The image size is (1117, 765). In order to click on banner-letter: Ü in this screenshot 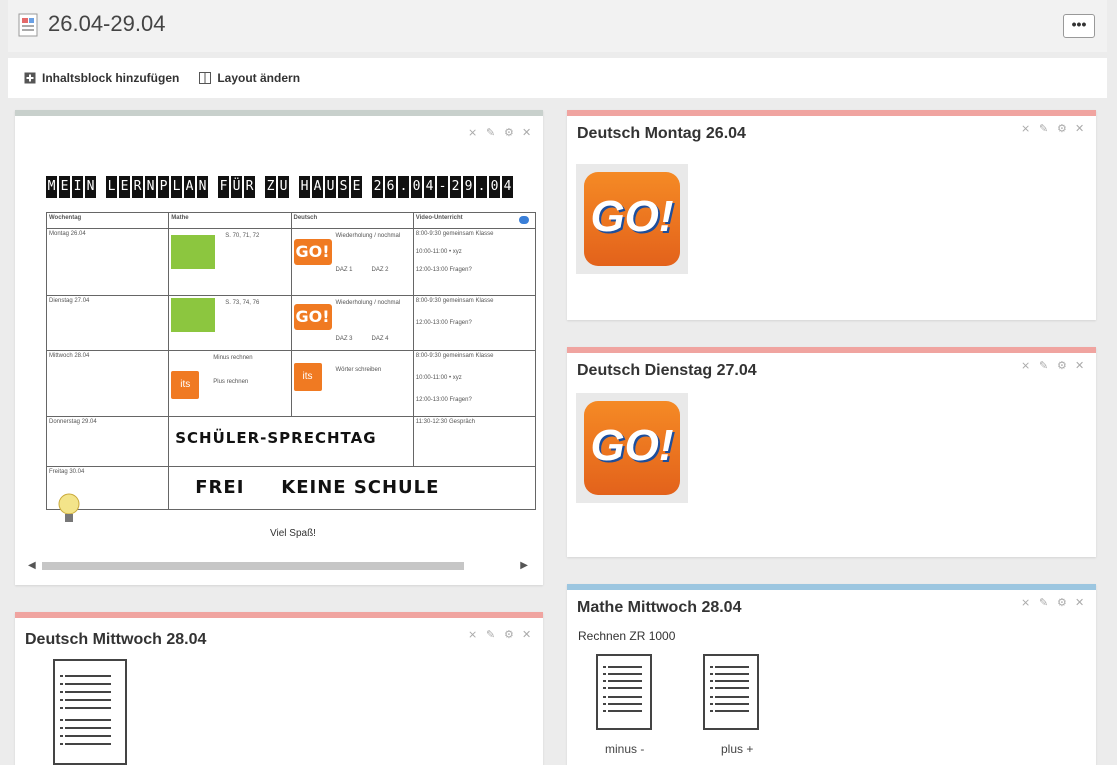, I will do `click(236, 187)`.